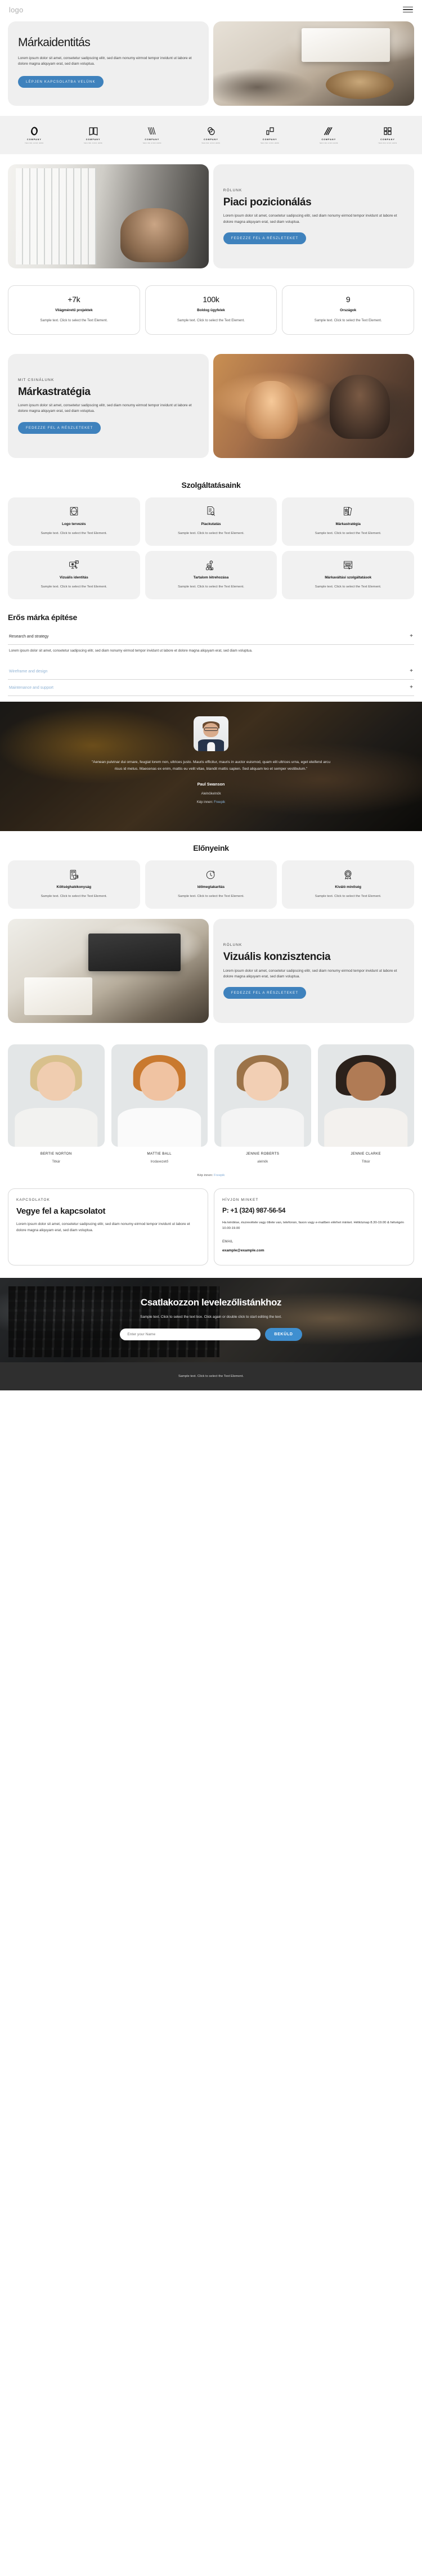  What do you see at coordinates (277, 957) in the screenshot?
I see `visual-title: Vizuális konzisztencia` at bounding box center [277, 957].